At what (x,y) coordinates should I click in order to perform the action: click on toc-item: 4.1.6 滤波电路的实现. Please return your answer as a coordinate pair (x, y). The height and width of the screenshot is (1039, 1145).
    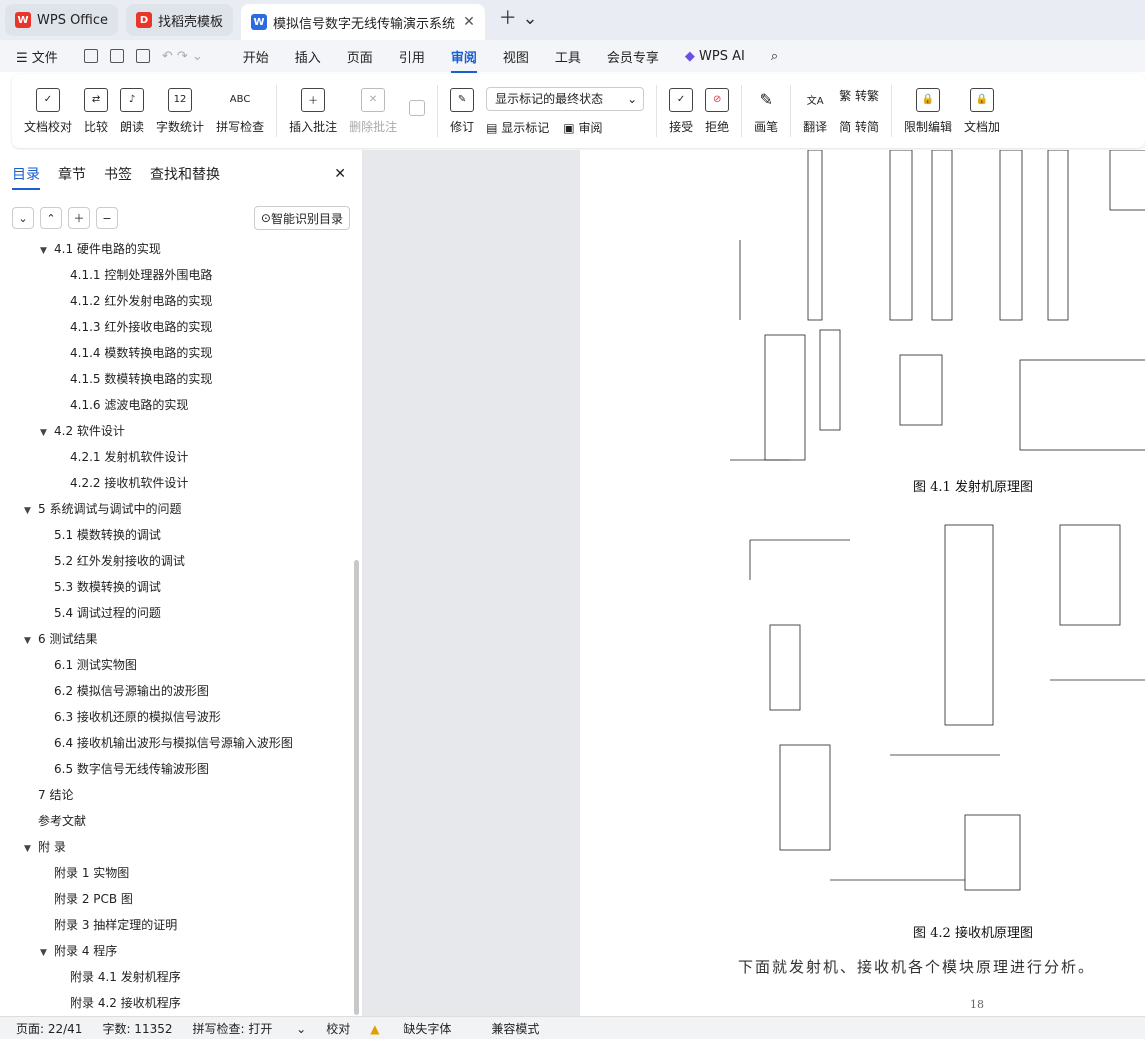
    Looking at the image, I should click on (122, 404).